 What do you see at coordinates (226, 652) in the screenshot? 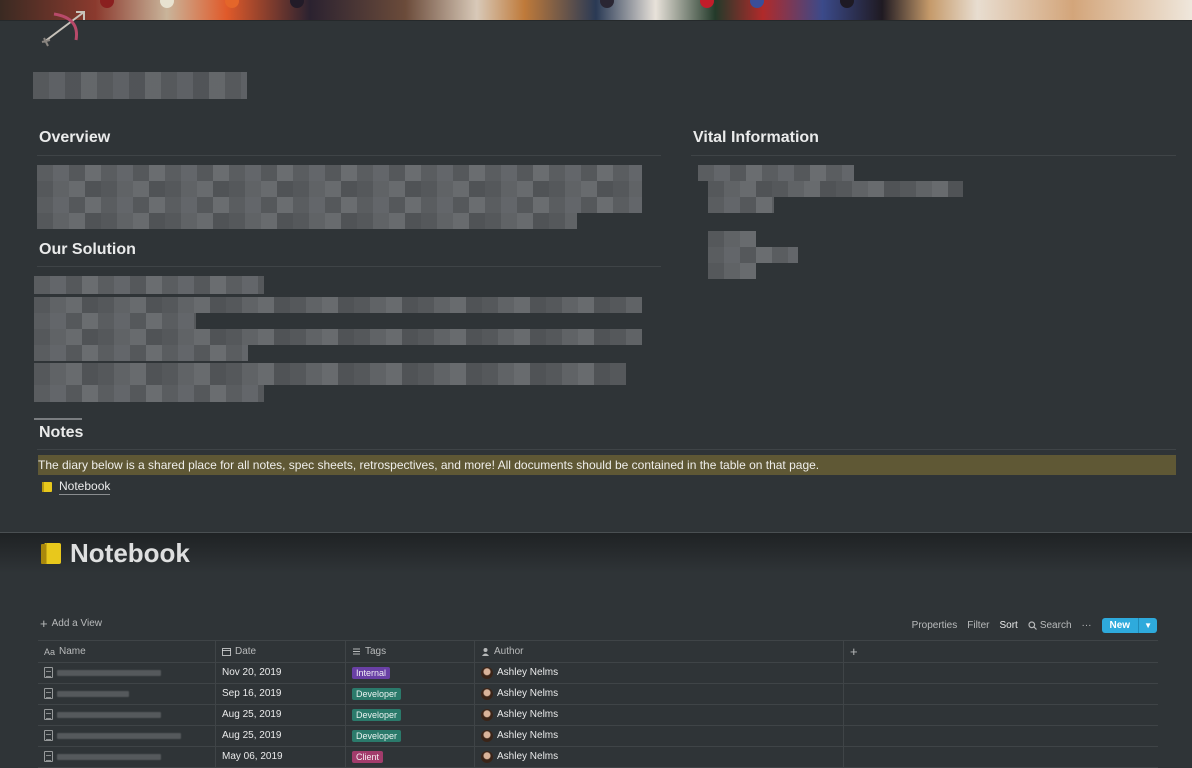
I see `calendar-icon` at bounding box center [226, 652].